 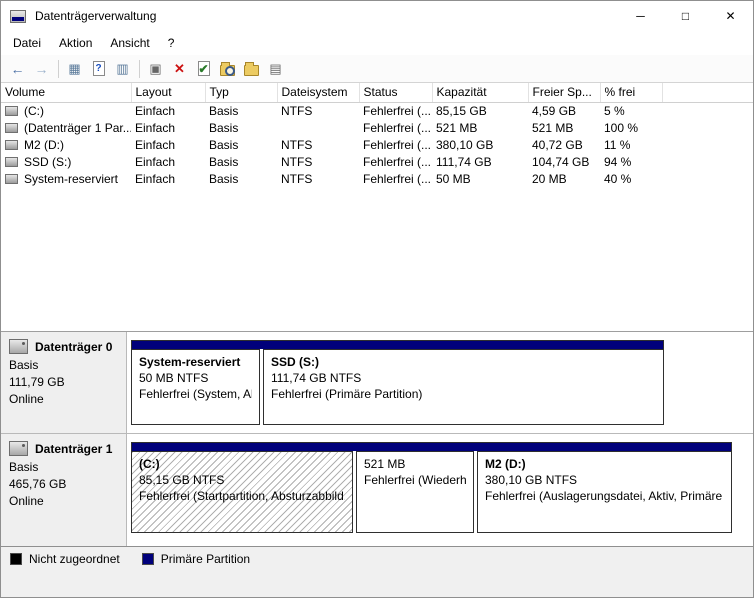 What do you see at coordinates (685, 16) in the screenshot?
I see `maximize-button: □` at bounding box center [685, 16].